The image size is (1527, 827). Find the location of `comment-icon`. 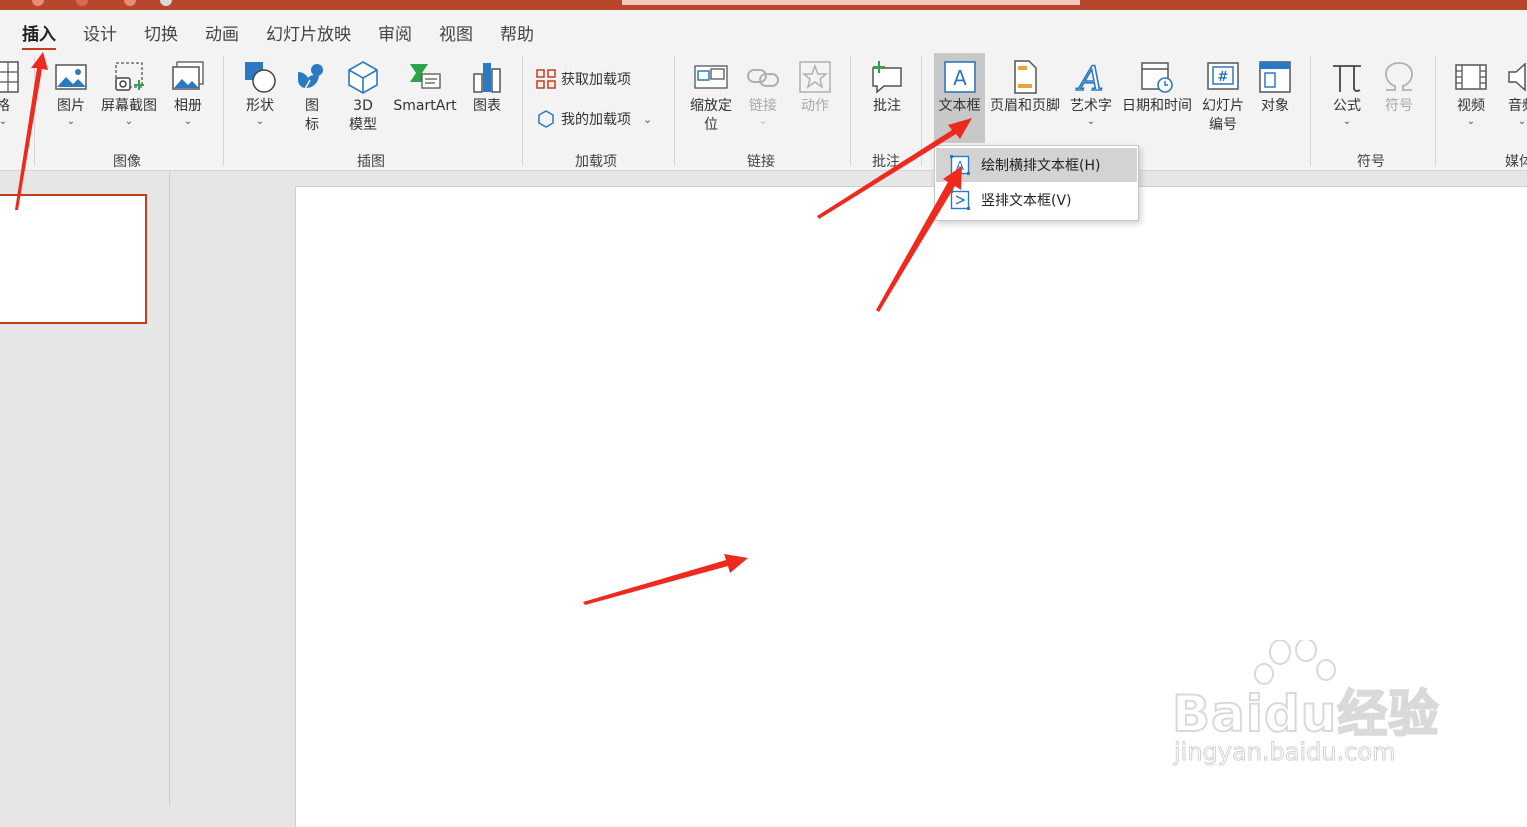

comment-icon is located at coordinates (887, 77).